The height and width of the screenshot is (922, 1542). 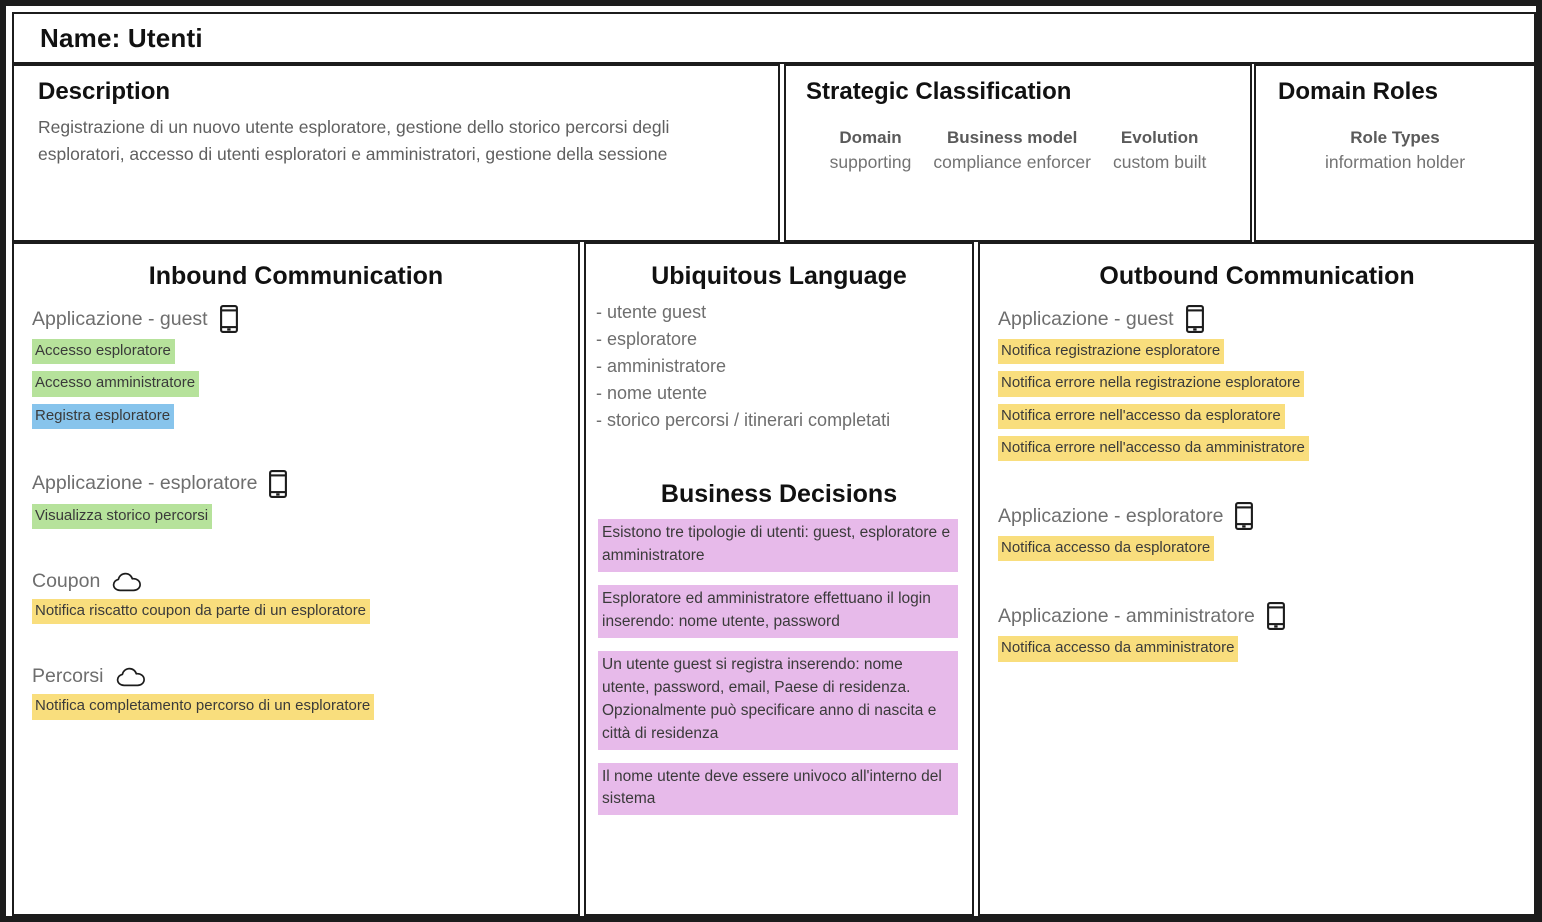 I want to click on ubiquitous-language-term: - nome utente, so click(x=652, y=393).